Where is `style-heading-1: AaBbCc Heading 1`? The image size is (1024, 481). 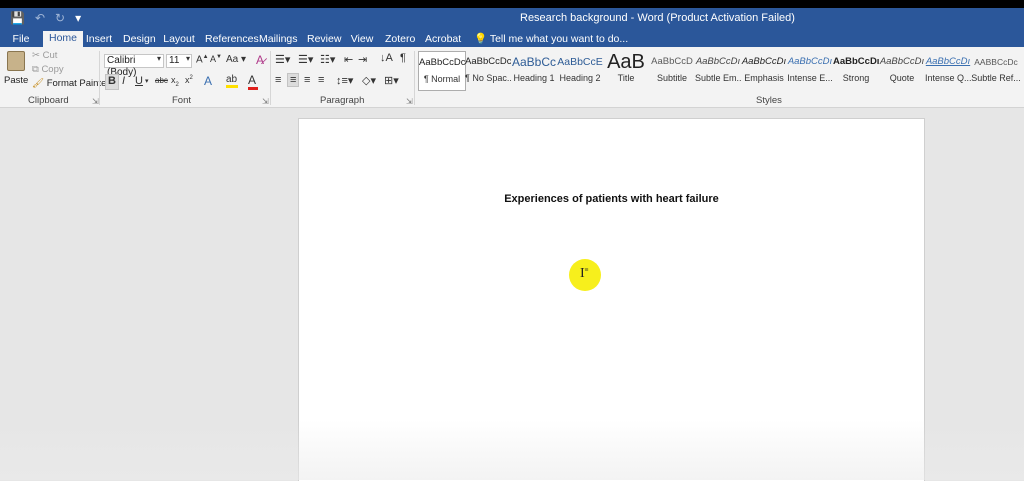
style-heading-1: AaBbCc Heading 1 is located at coordinates (534, 70).